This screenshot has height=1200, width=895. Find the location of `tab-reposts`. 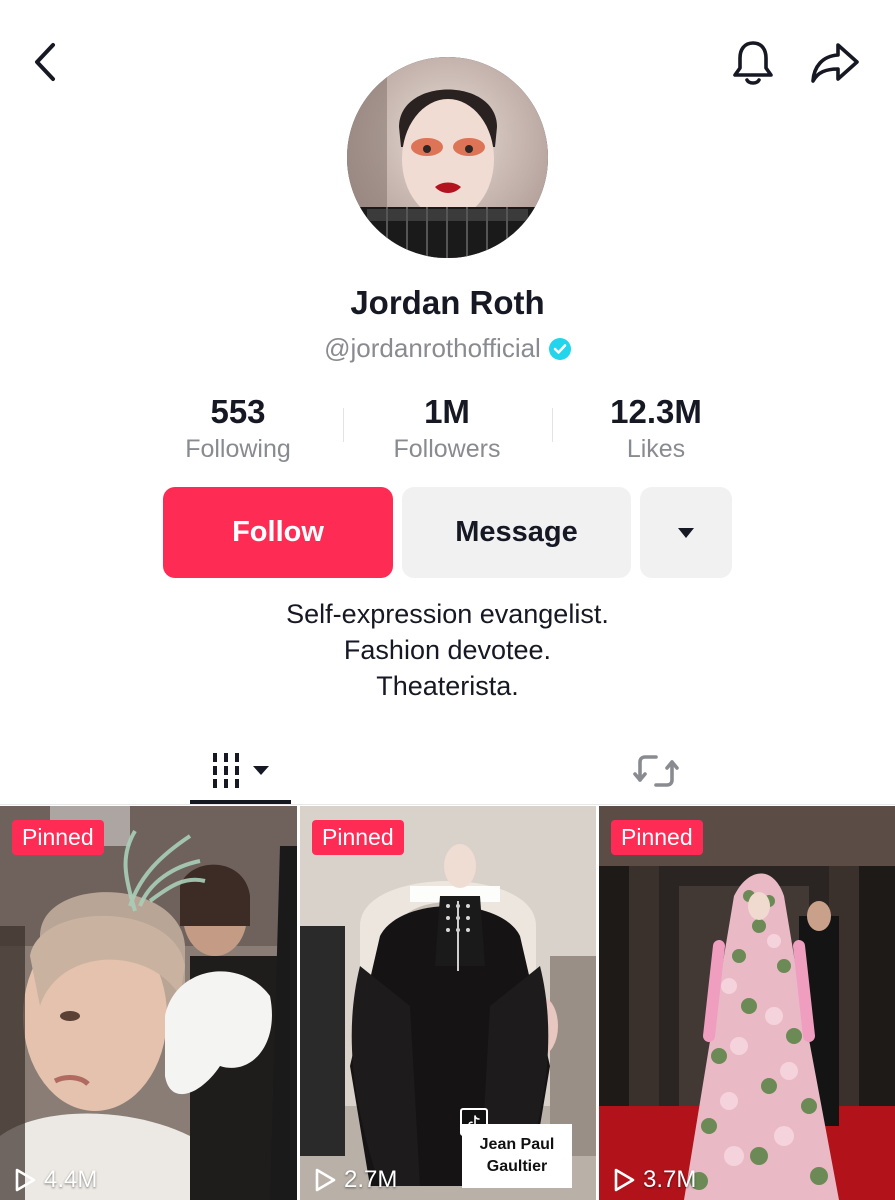

tab-reposts is located at coordinates (656, 771).